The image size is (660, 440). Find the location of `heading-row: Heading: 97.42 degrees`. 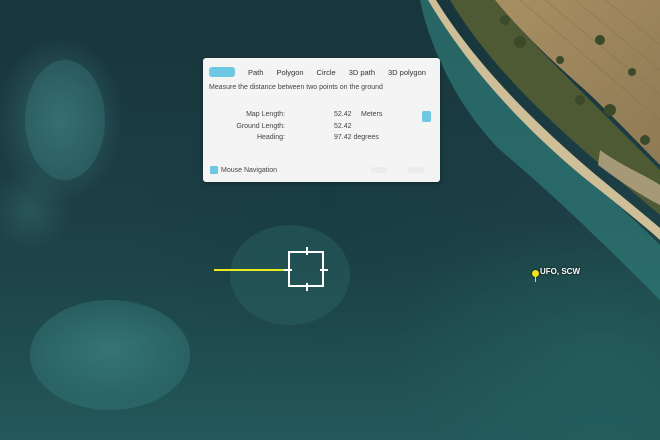

heading-row: Heading: 97.42 degrees is located at coordinates (321, 139).